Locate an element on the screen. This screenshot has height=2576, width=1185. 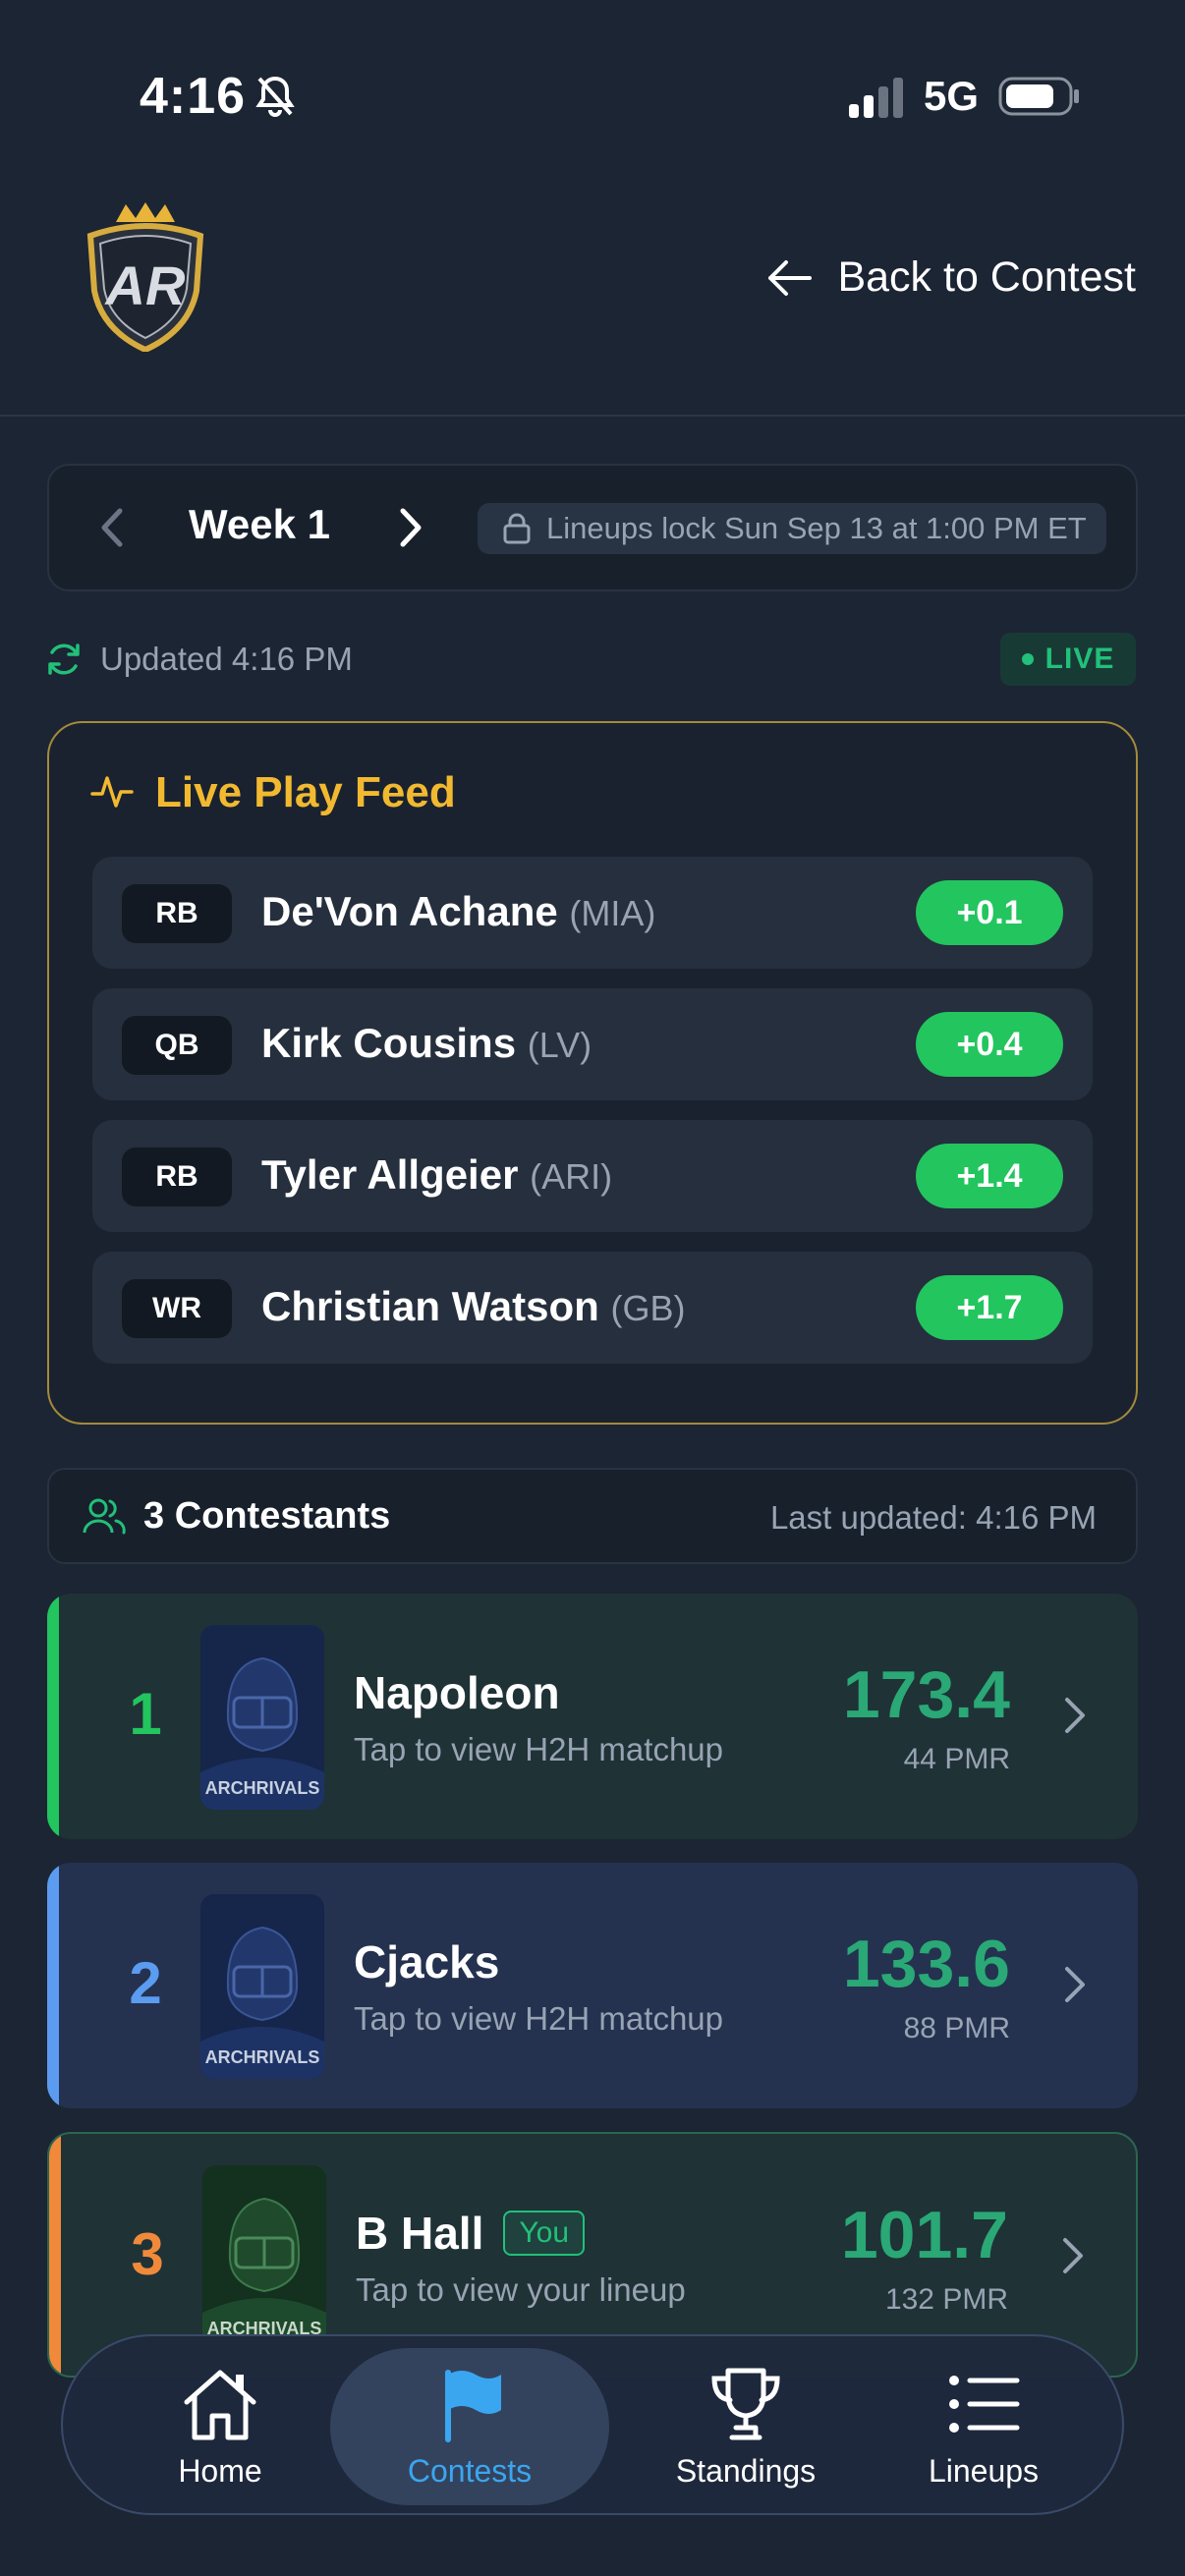
last-updated: Last updated: 4:16 PM is located at coordinates (933, 1517).